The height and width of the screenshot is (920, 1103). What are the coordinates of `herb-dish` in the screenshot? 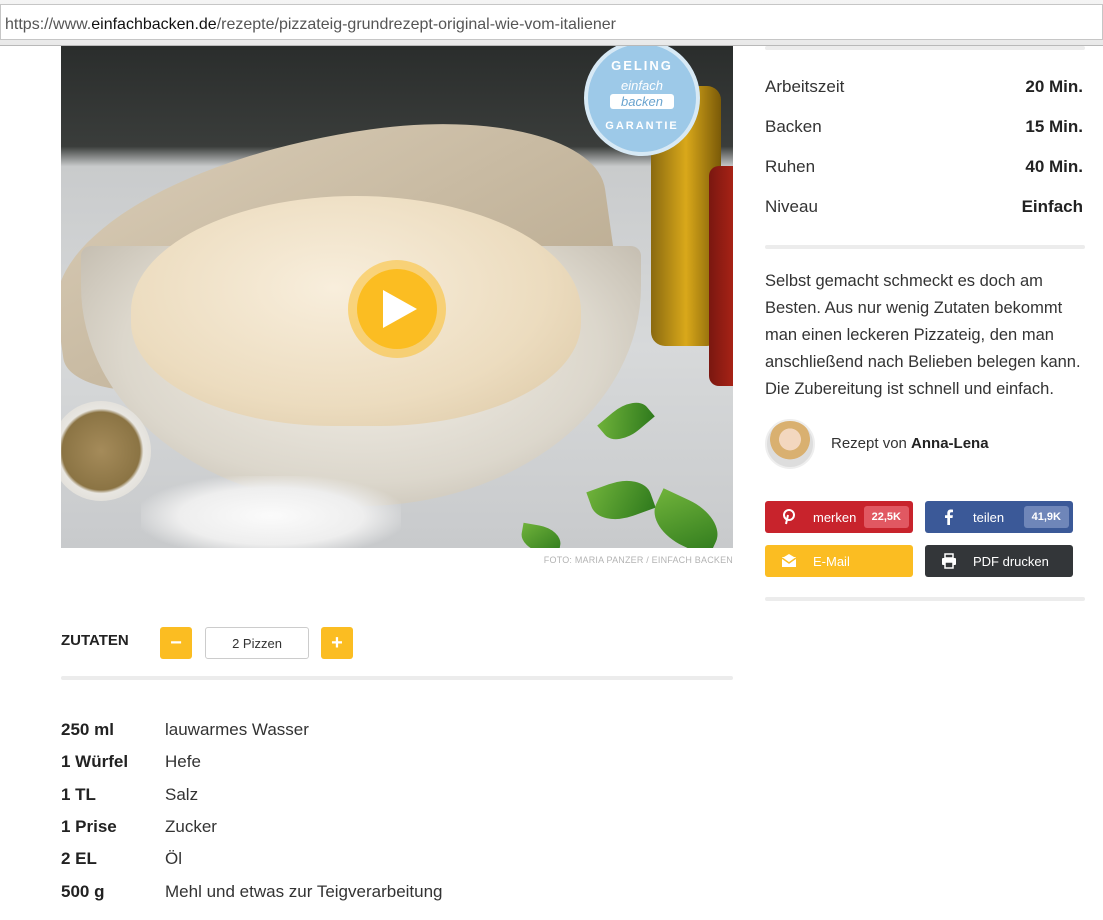 It's located at (106, 451).